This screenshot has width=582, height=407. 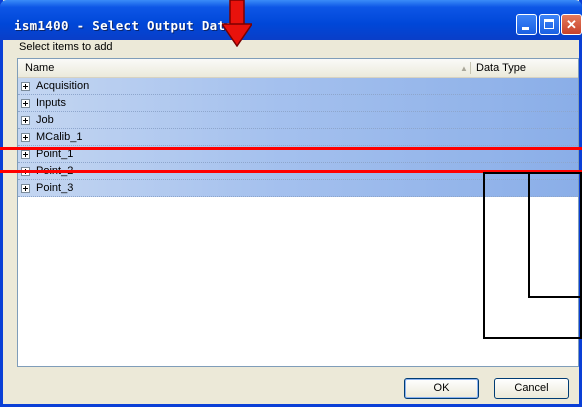 I want to click on cancel-button: Cancel, so click(x=531, y=388).